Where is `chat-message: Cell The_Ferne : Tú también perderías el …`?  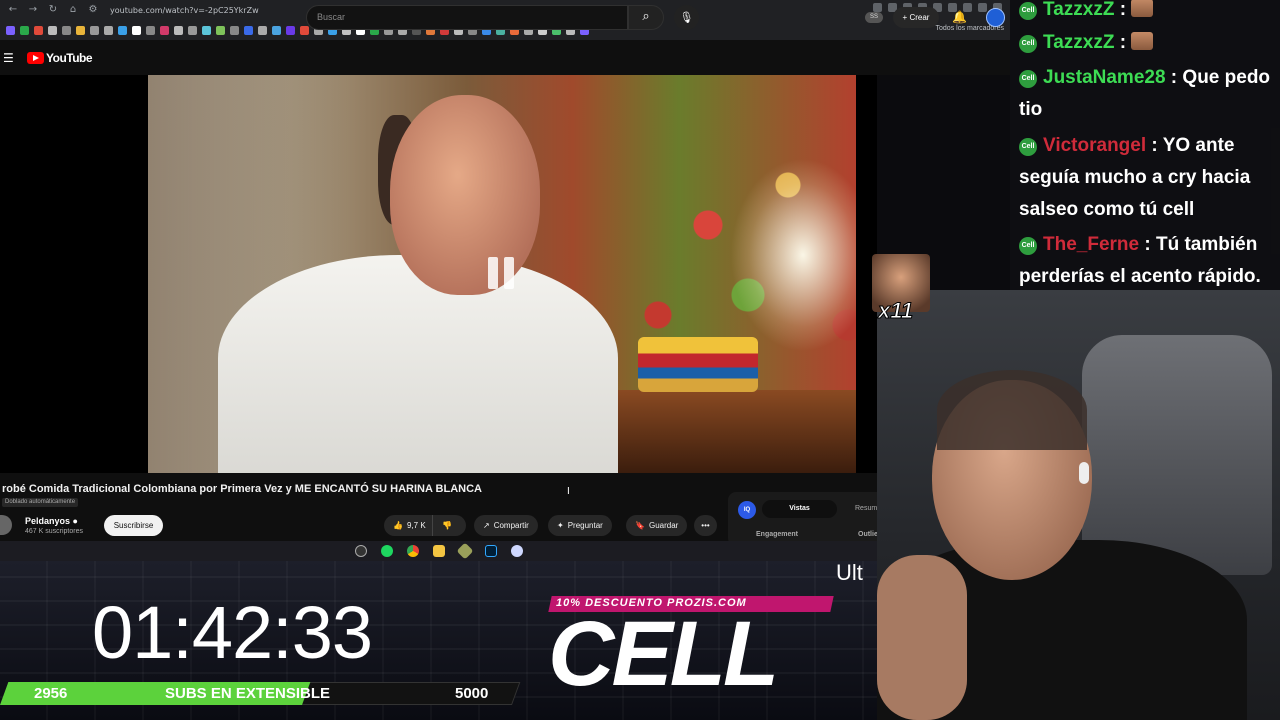 chat-message: Cell The_Ferne : Tú también perderías el … is located at coordinates (1147, 261).